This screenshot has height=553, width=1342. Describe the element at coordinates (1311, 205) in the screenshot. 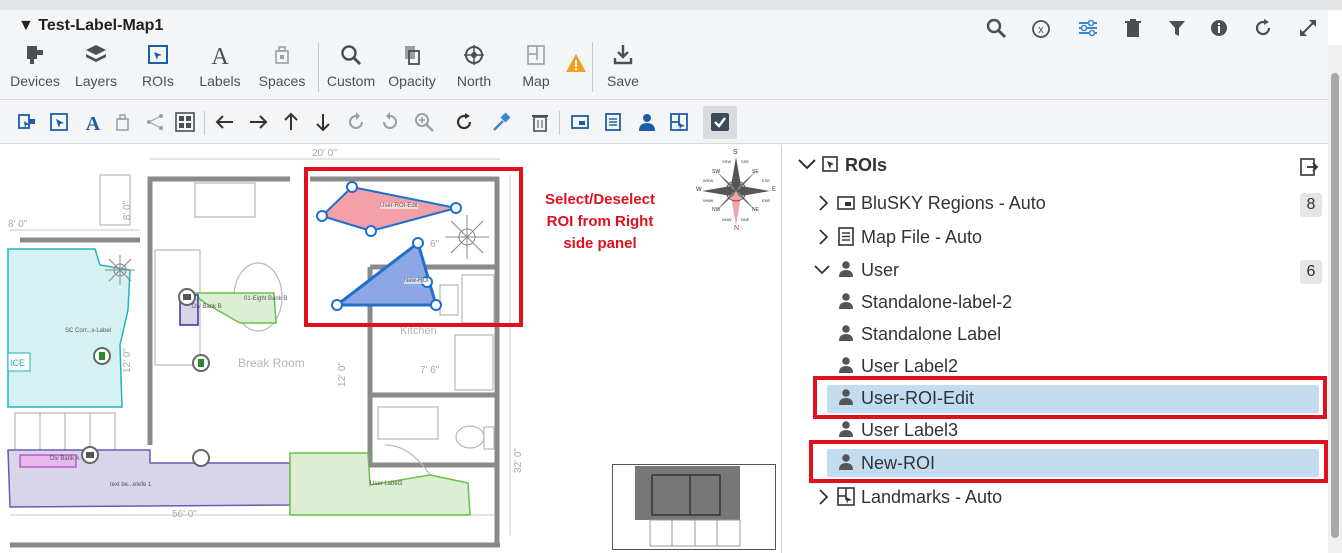

I see `count-badge: 8` at that location.